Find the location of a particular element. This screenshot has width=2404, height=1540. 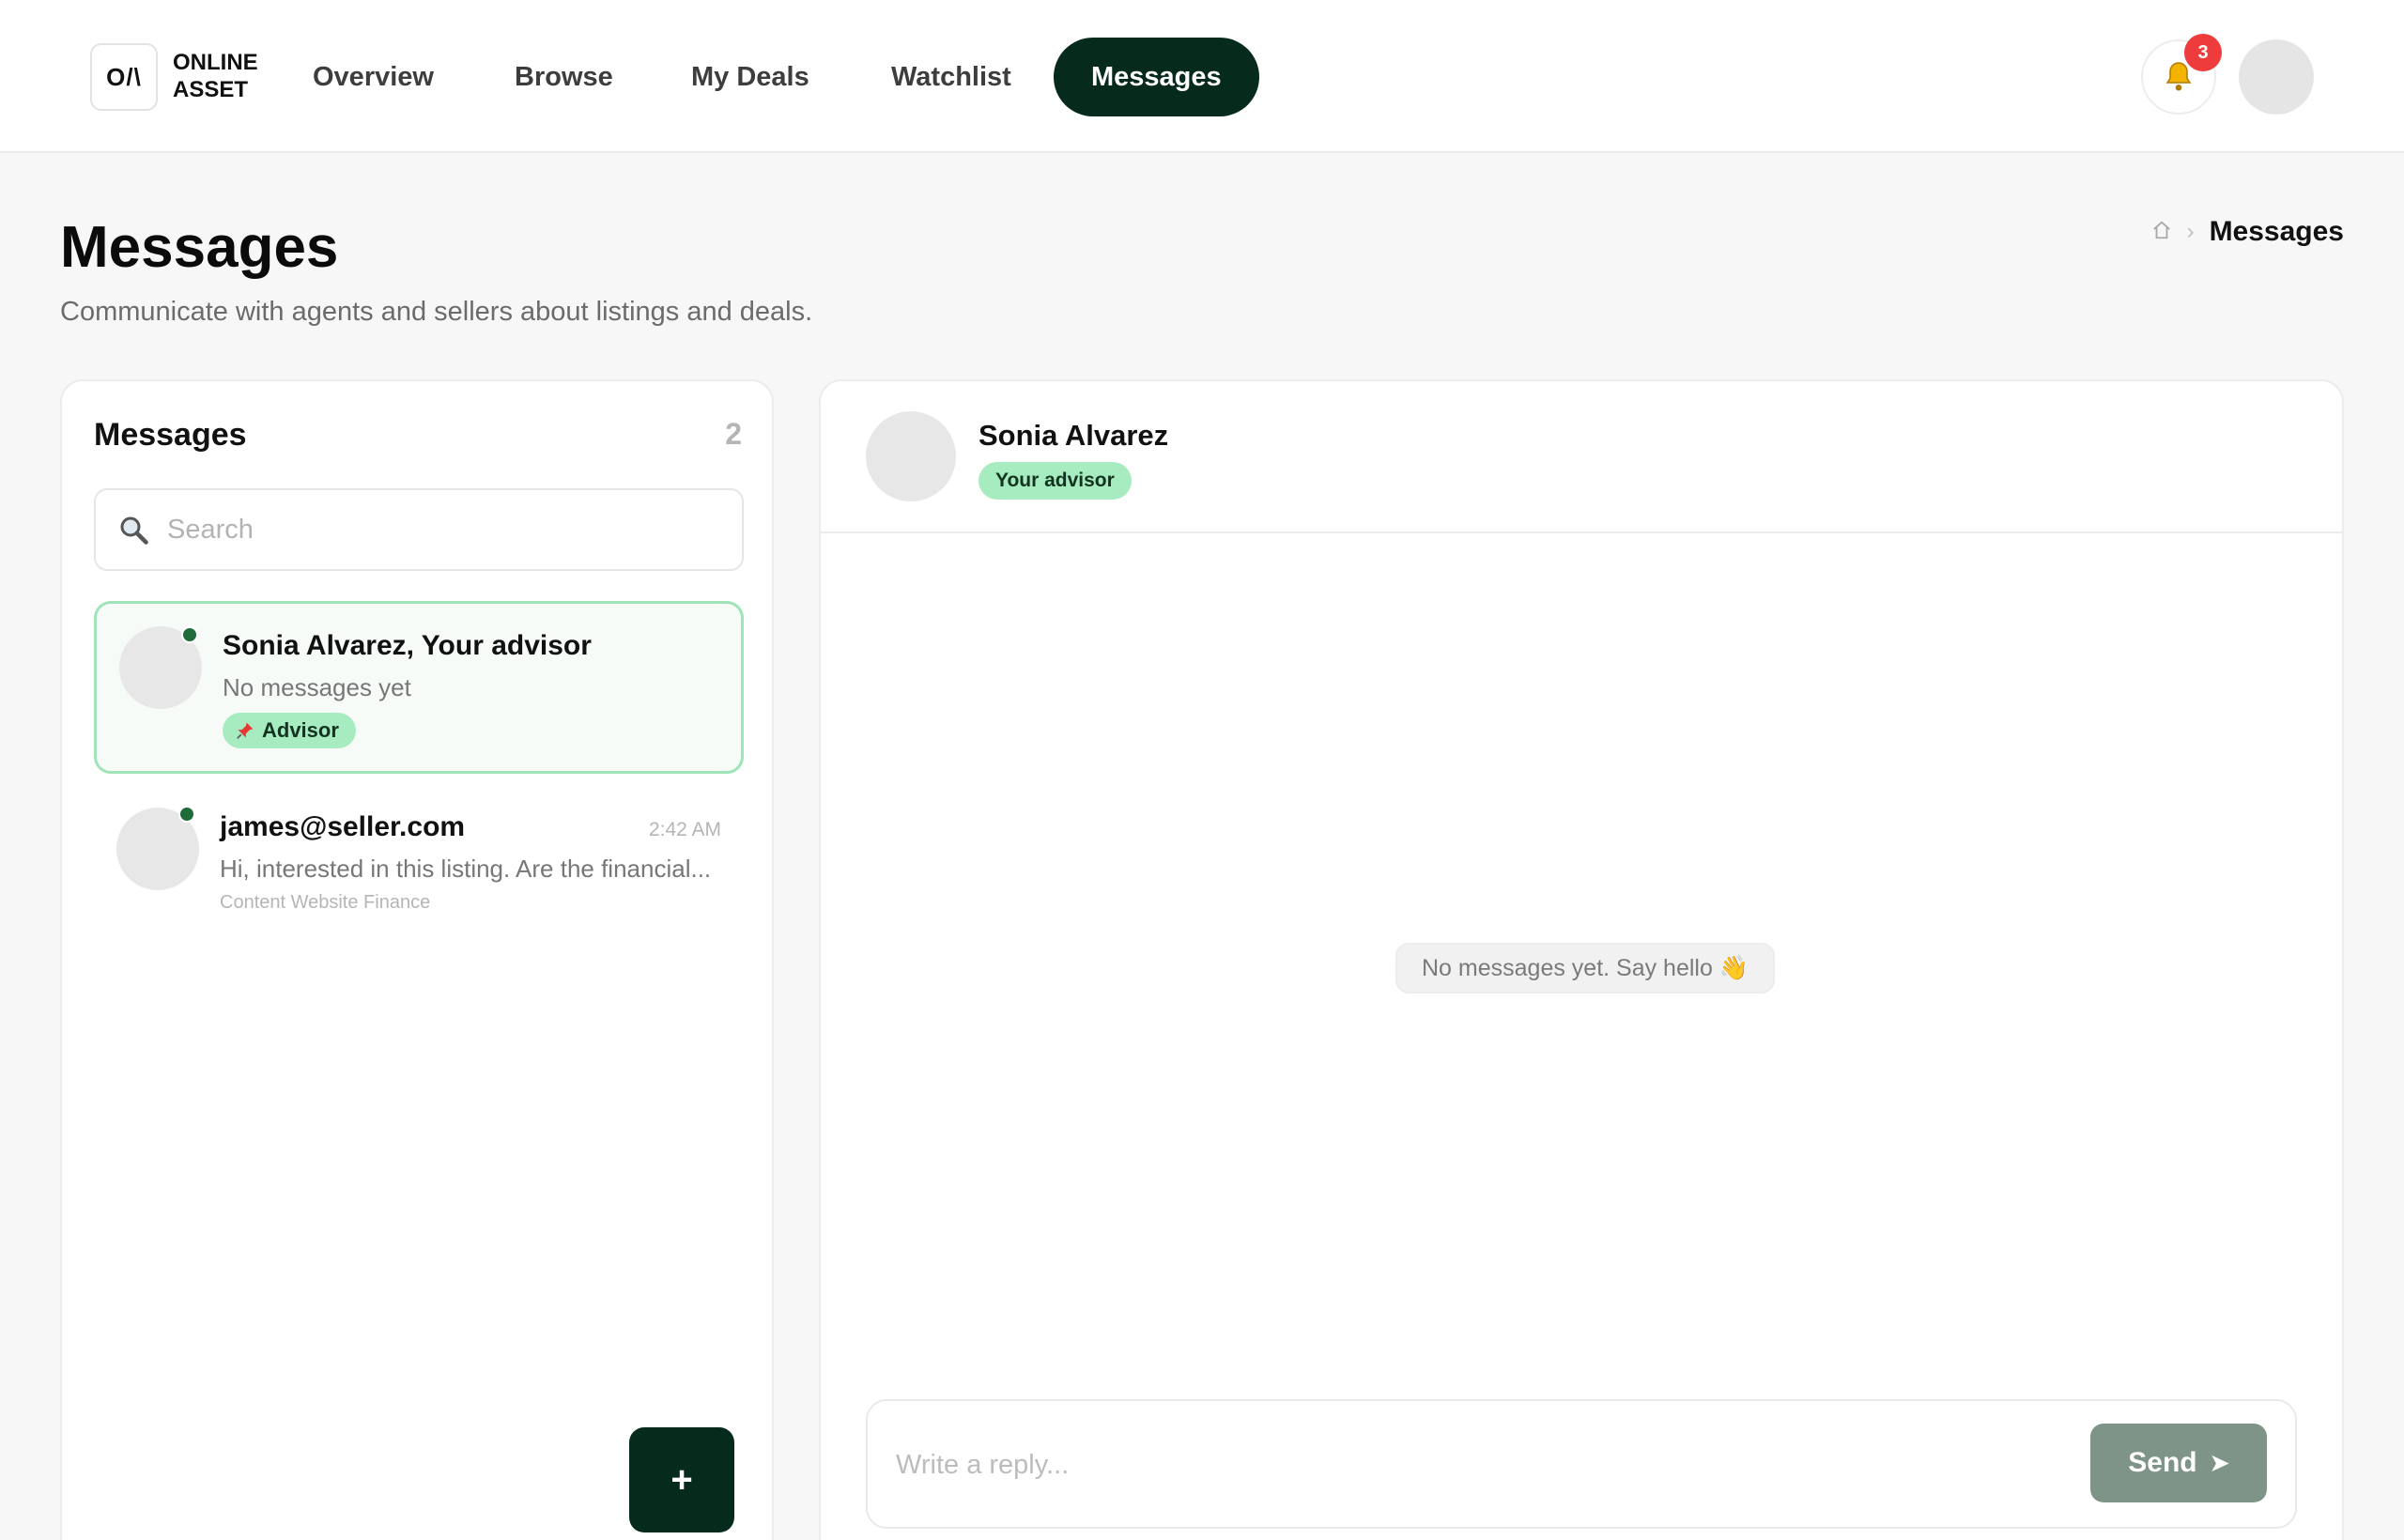

pin-icon is located at coordinates (245, 730).